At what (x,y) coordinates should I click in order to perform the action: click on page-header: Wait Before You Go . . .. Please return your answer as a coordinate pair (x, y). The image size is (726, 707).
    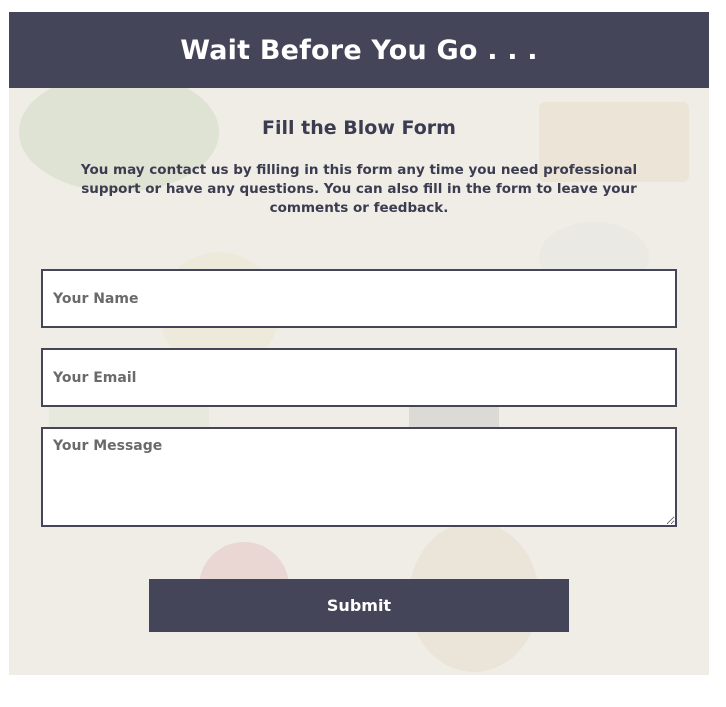
    Looking at the image, I should click on (359, 50).